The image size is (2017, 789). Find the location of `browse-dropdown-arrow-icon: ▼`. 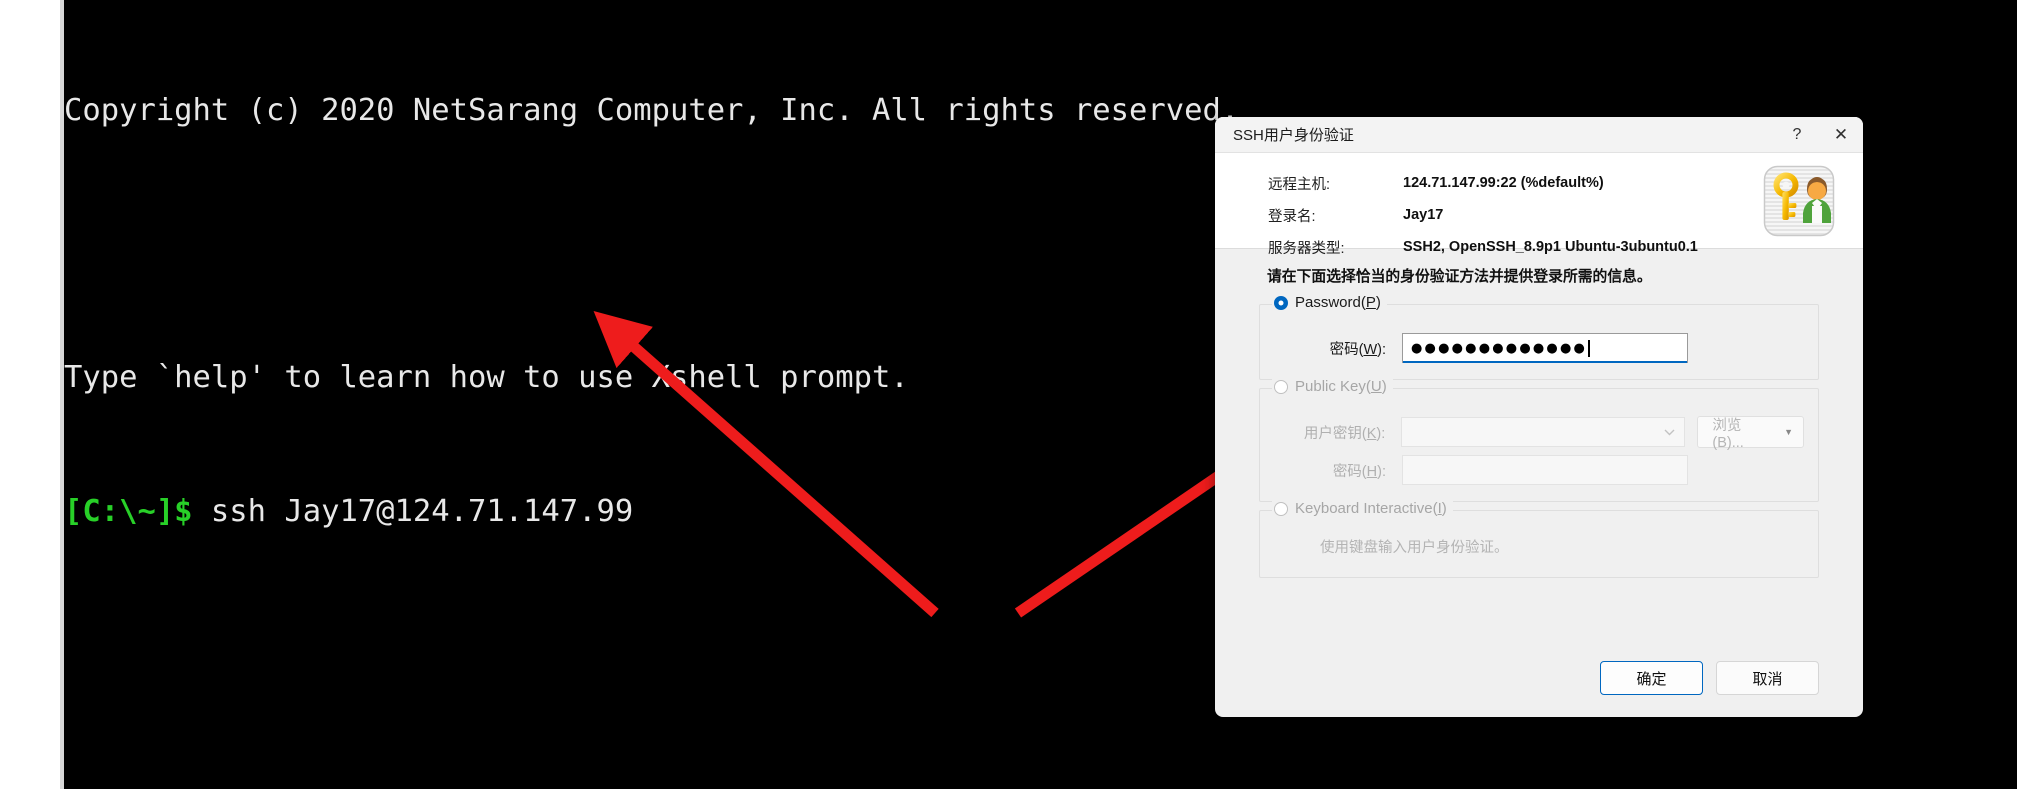

browse-dropdown-arrow-icon: ▼ is located at coordinates (1793, 432).